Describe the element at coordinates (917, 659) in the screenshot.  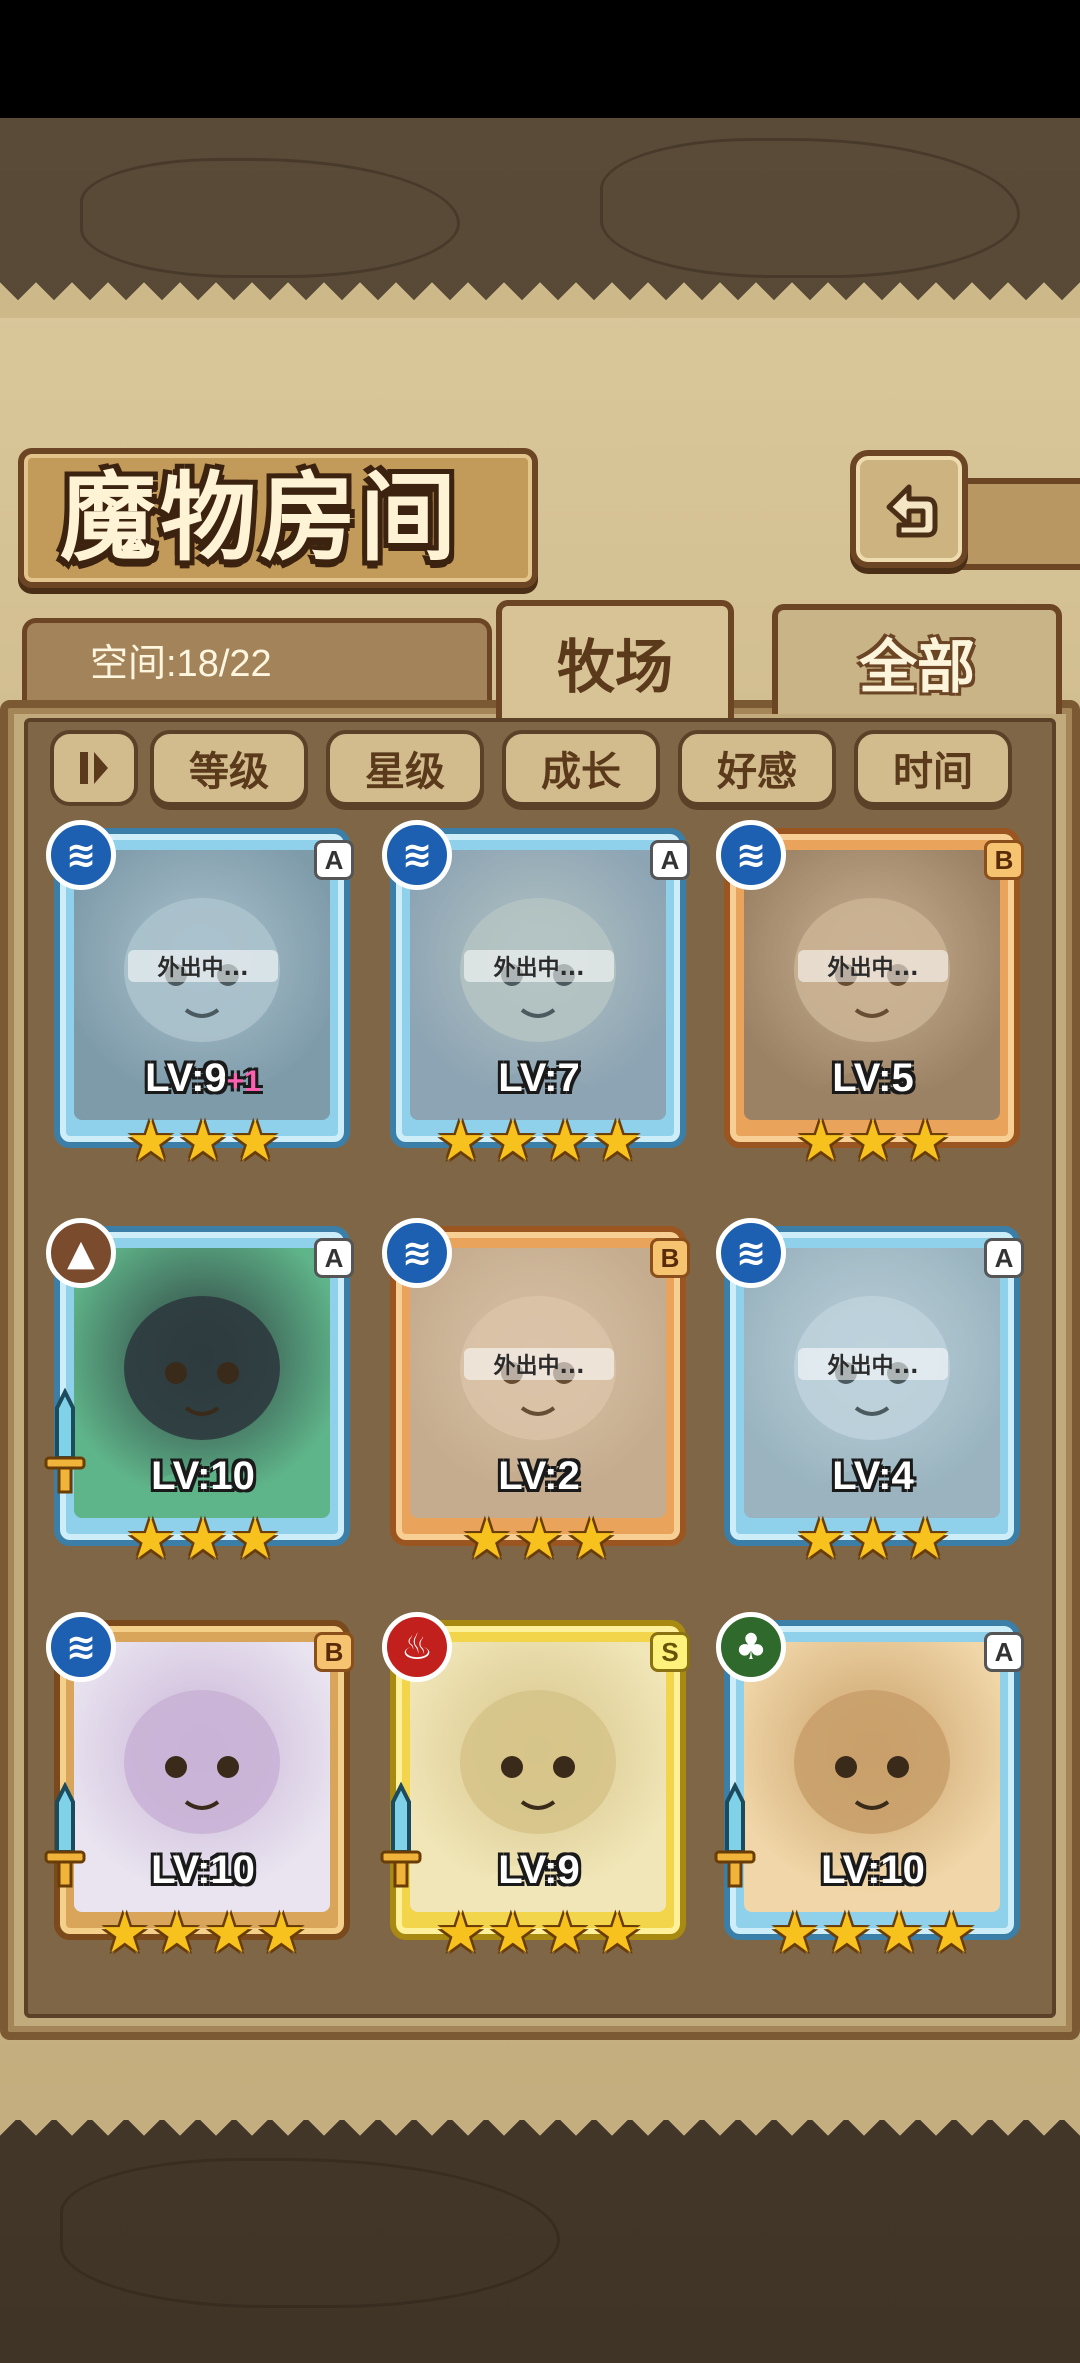
I see `tab-all: 全部` at that location.